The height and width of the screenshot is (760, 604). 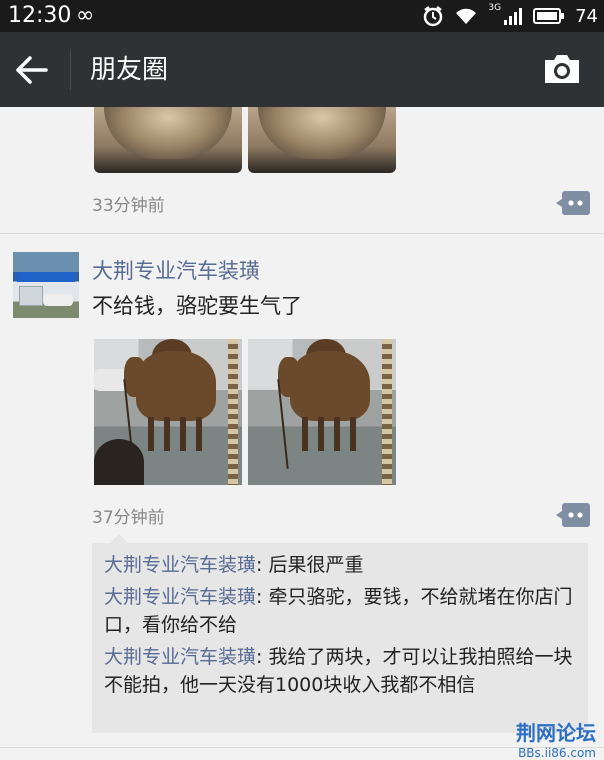 I want to click on title-bar: 朋友圈, so click(x=302, y=69).